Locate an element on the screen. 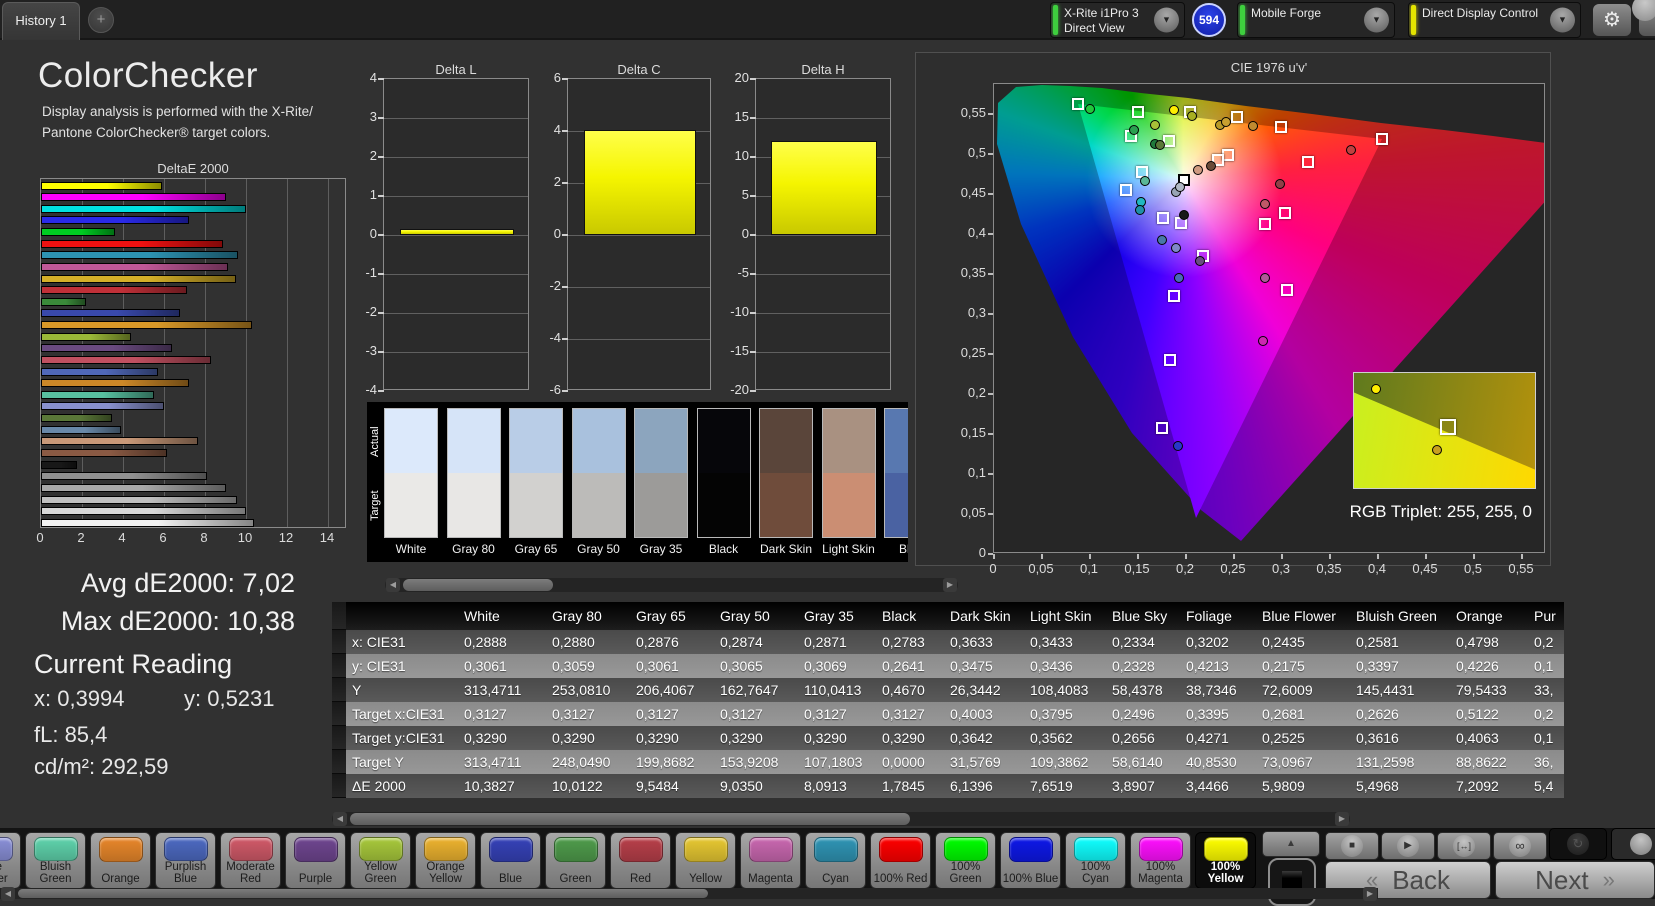 The height and width of the screenshot is (906, 1655). pattern-button-bluish-green: Bluish Green is located at coordinates (55, 860).